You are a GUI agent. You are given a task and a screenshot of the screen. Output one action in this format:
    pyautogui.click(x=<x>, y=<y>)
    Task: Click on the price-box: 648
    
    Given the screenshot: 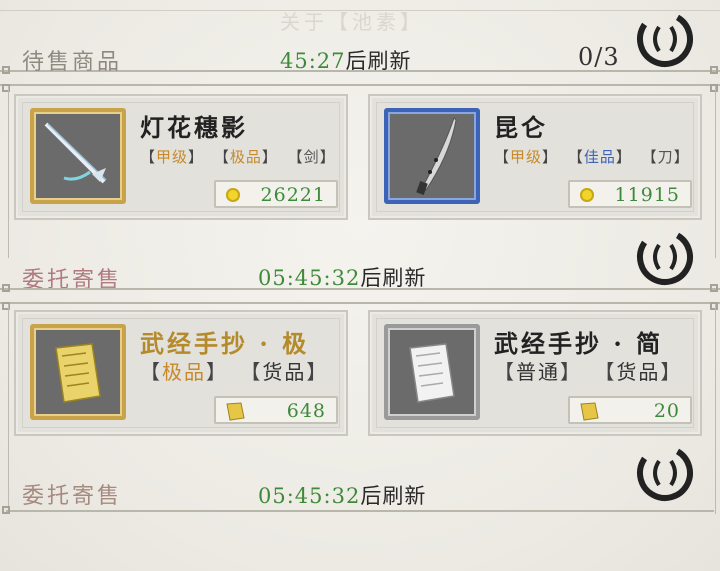 What is the action you would take?
    pyautogui.click(x=276, y=410)
    